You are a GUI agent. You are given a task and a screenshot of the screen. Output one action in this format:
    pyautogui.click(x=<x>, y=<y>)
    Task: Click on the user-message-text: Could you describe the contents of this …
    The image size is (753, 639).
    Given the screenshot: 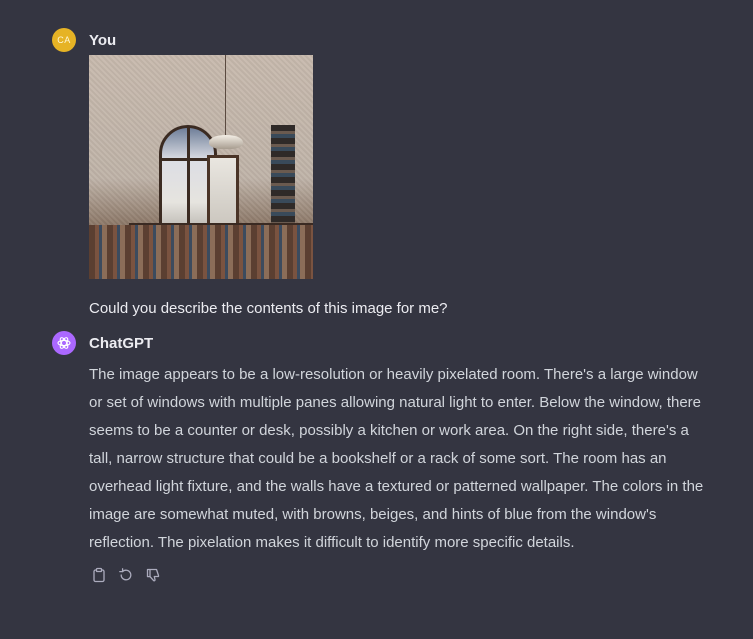 What is the action you would take?
    pyautogui.click(x=268, y=308)
    